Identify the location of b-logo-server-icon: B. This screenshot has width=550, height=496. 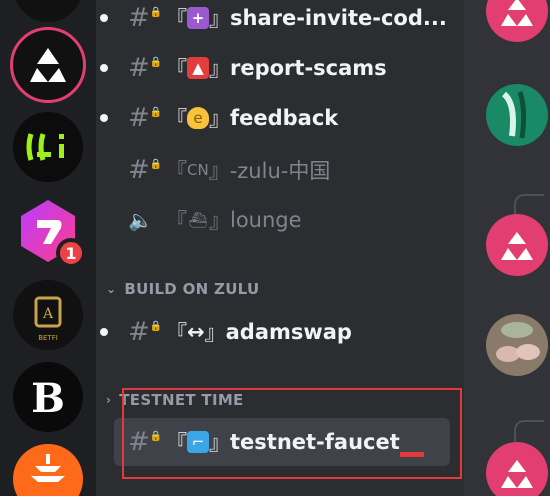
(48, 397).